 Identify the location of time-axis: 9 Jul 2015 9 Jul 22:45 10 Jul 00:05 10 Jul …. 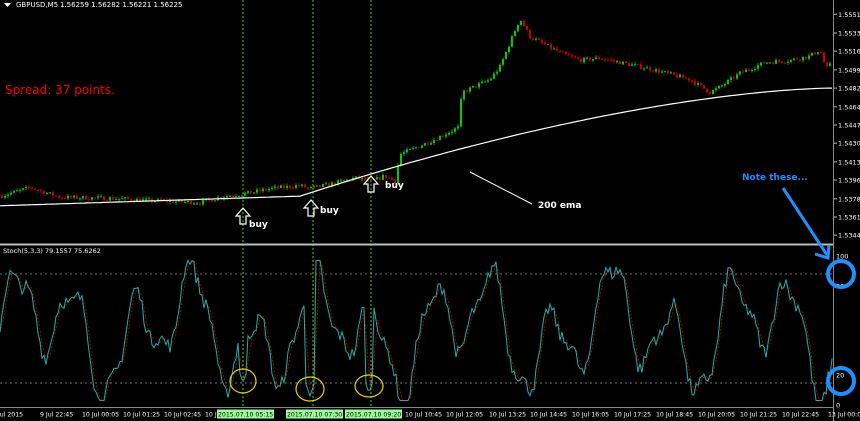
(430, 414).